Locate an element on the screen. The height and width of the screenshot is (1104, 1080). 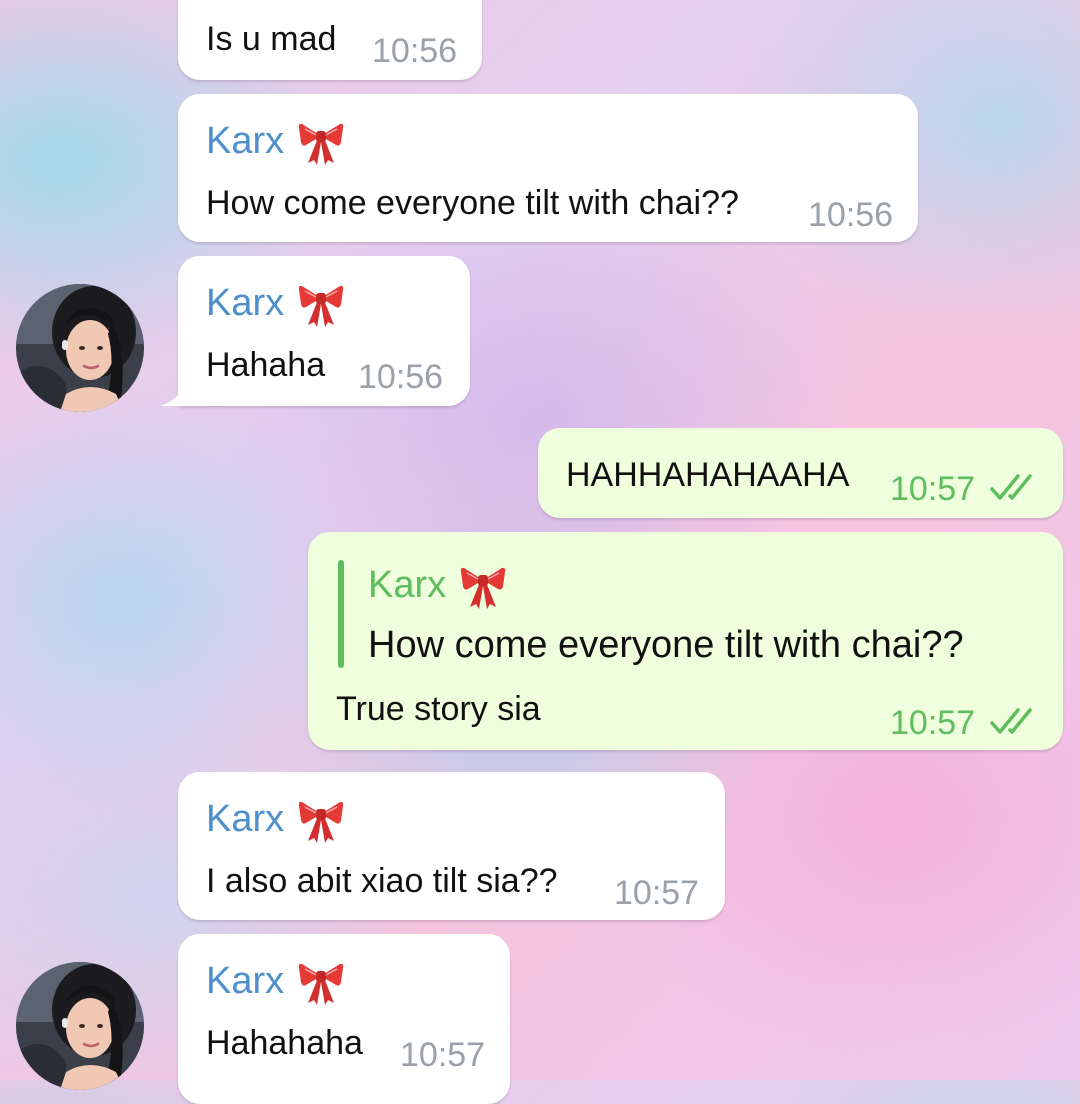
reply-quote-bar is located at coordinates (341, 614).